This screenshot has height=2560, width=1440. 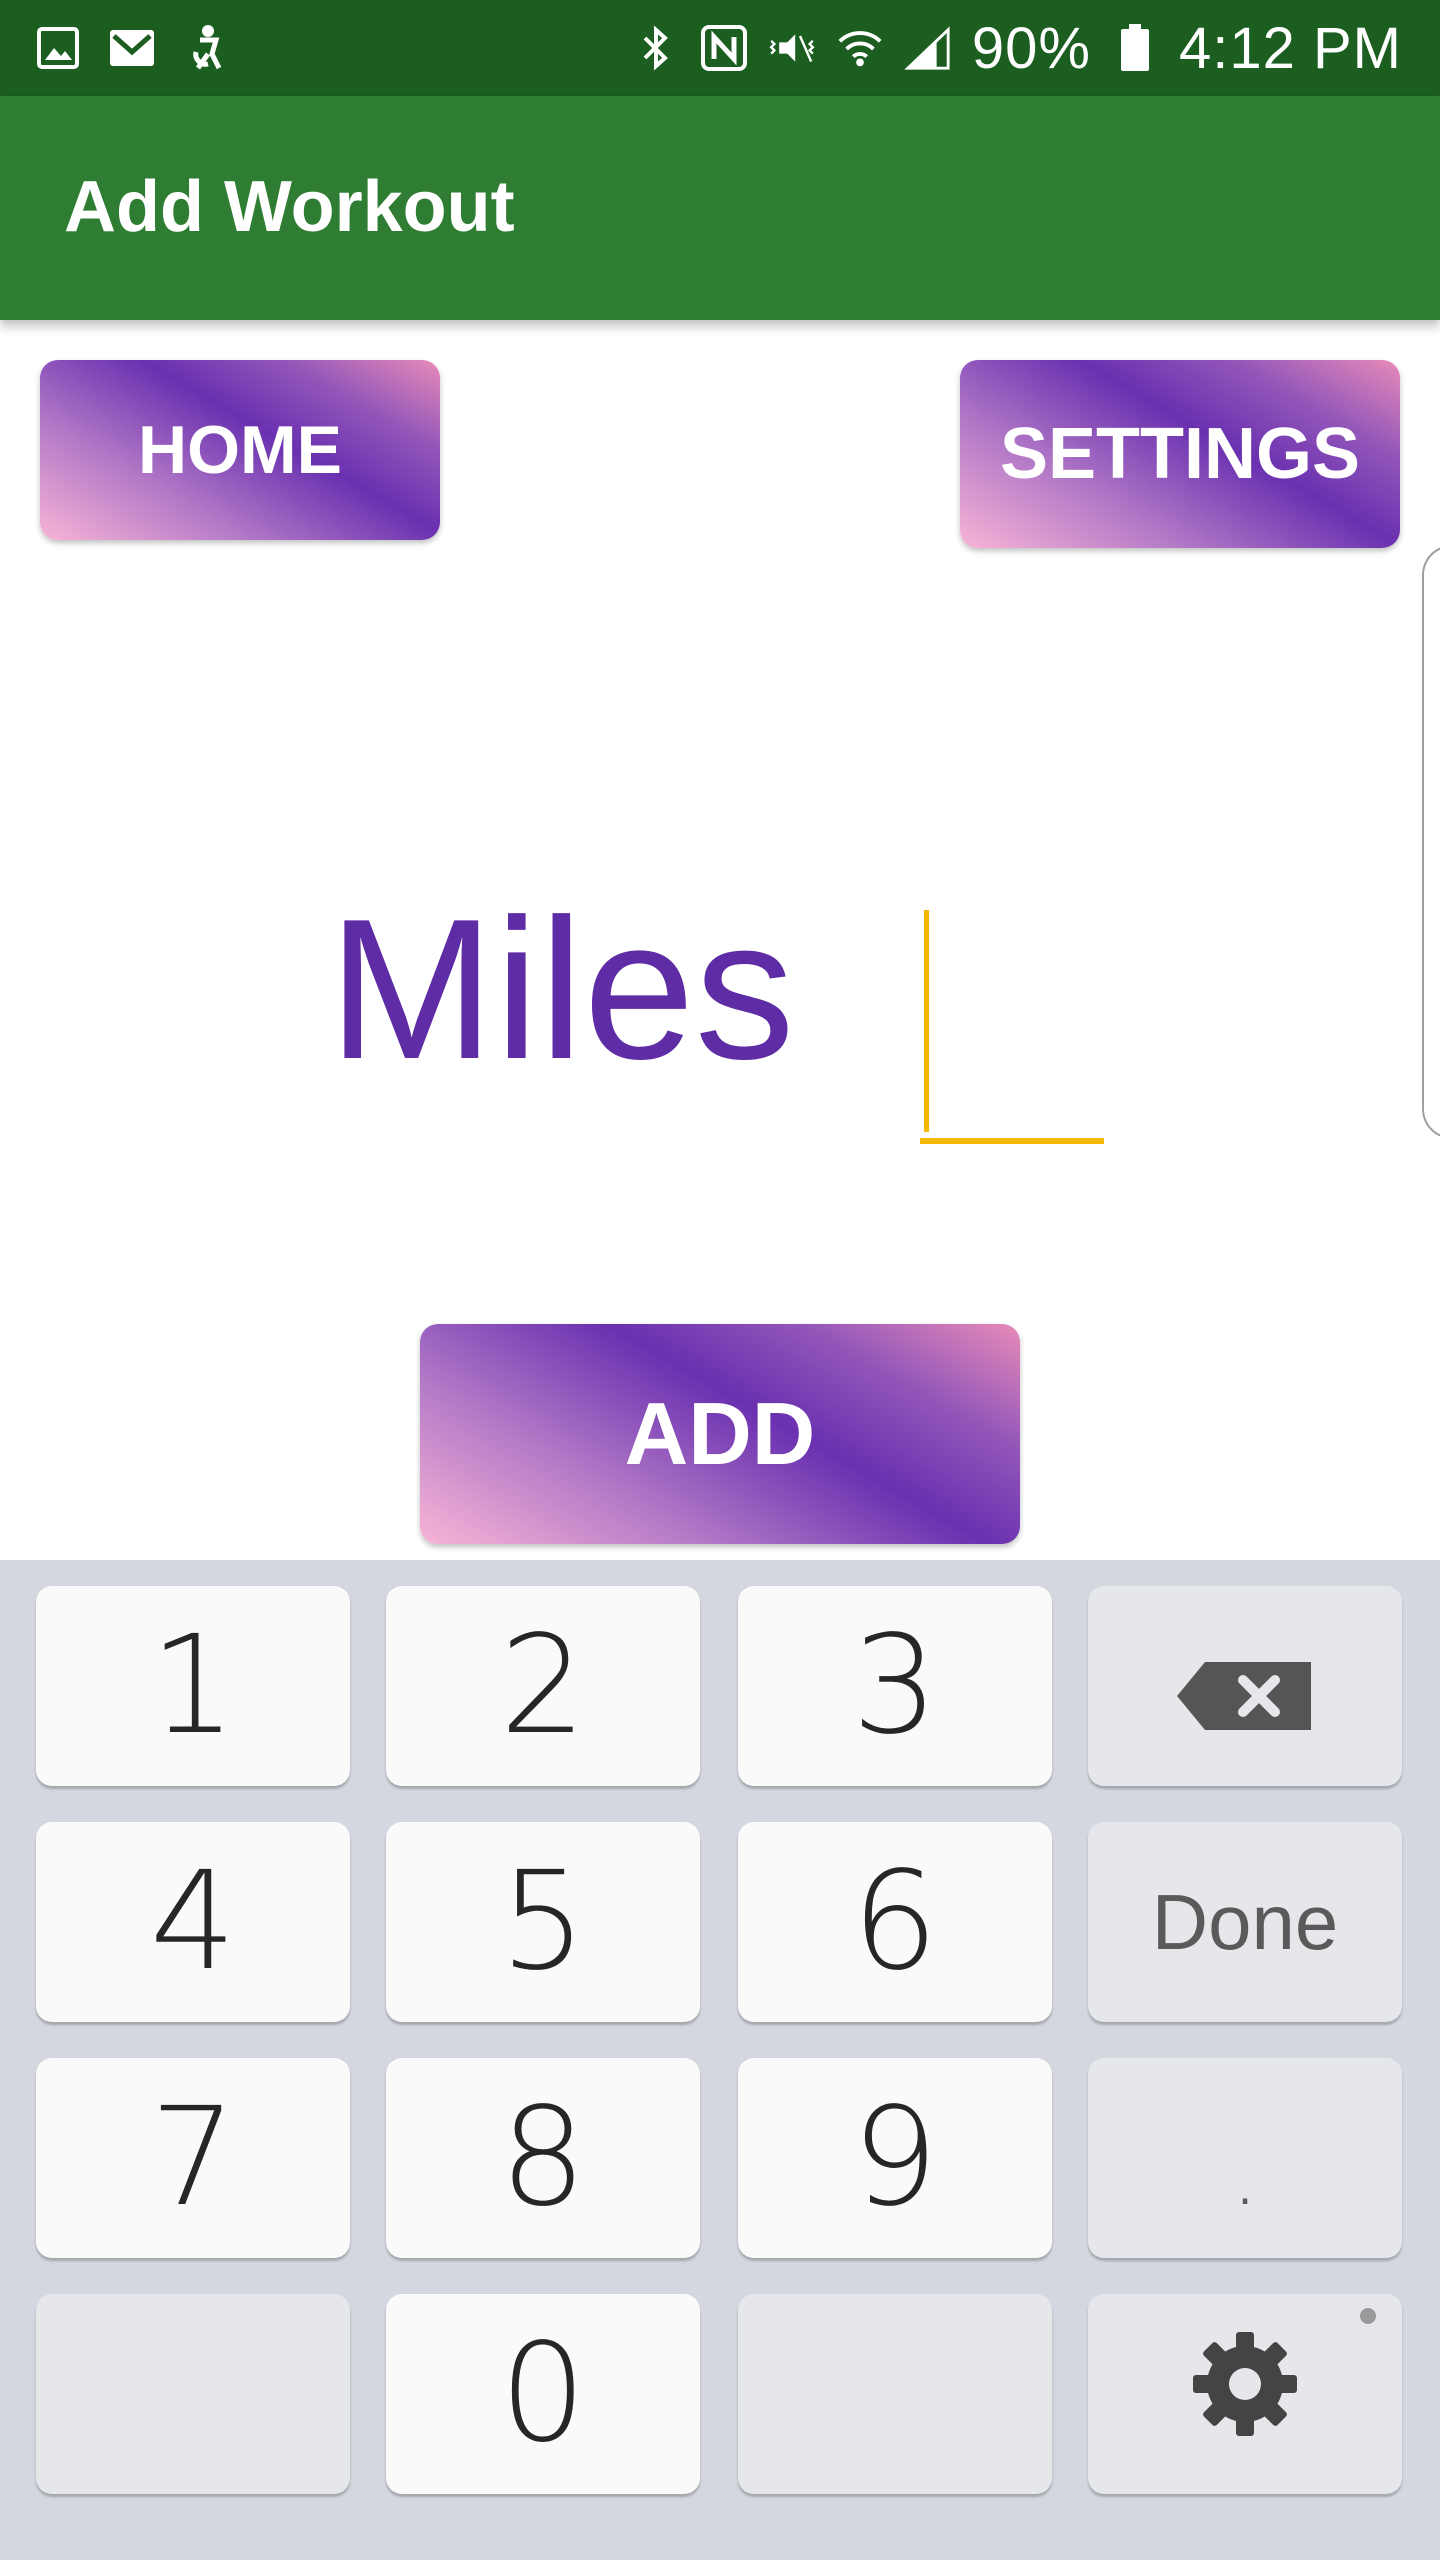 I want to click on vibrate-icon, so click(x=792, y=48).